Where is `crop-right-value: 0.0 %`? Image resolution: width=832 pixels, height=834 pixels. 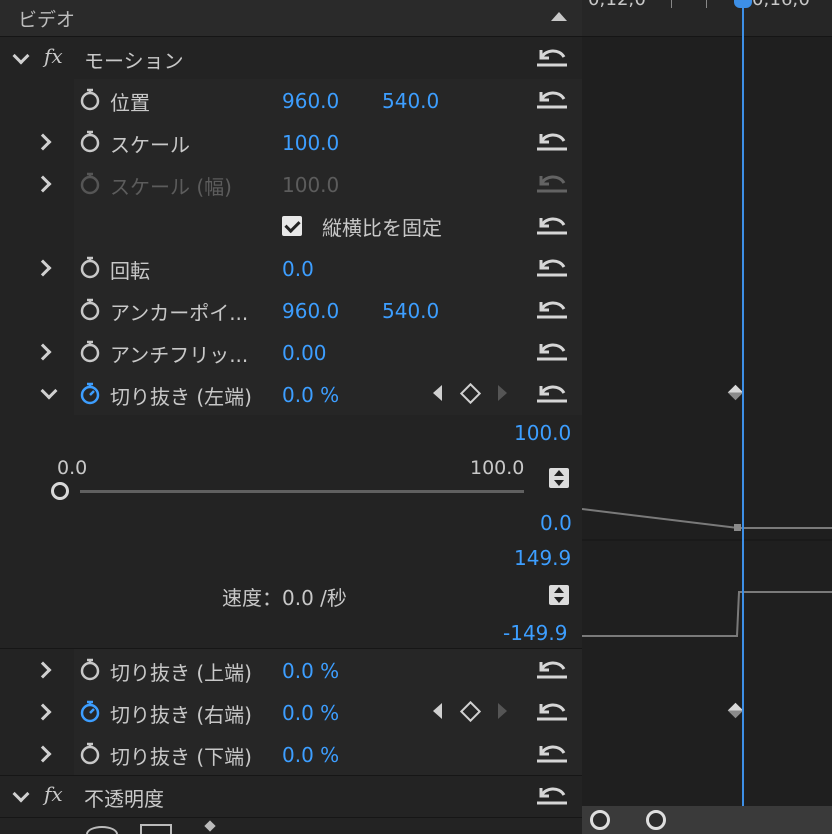 crop-right-value: 0.0 % is located at coordinates (310, 713).